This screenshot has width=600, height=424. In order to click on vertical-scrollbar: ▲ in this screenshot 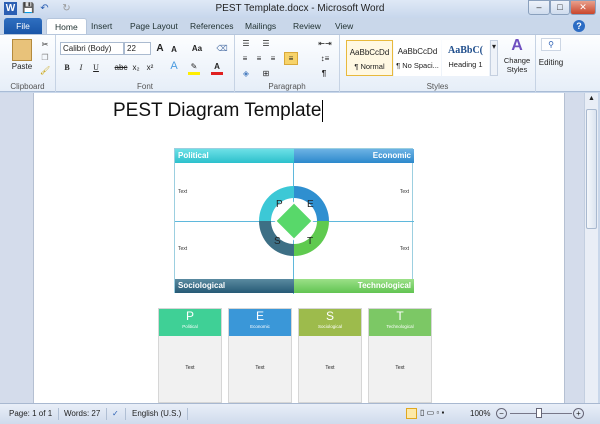, I will do `click(591, 248)`.